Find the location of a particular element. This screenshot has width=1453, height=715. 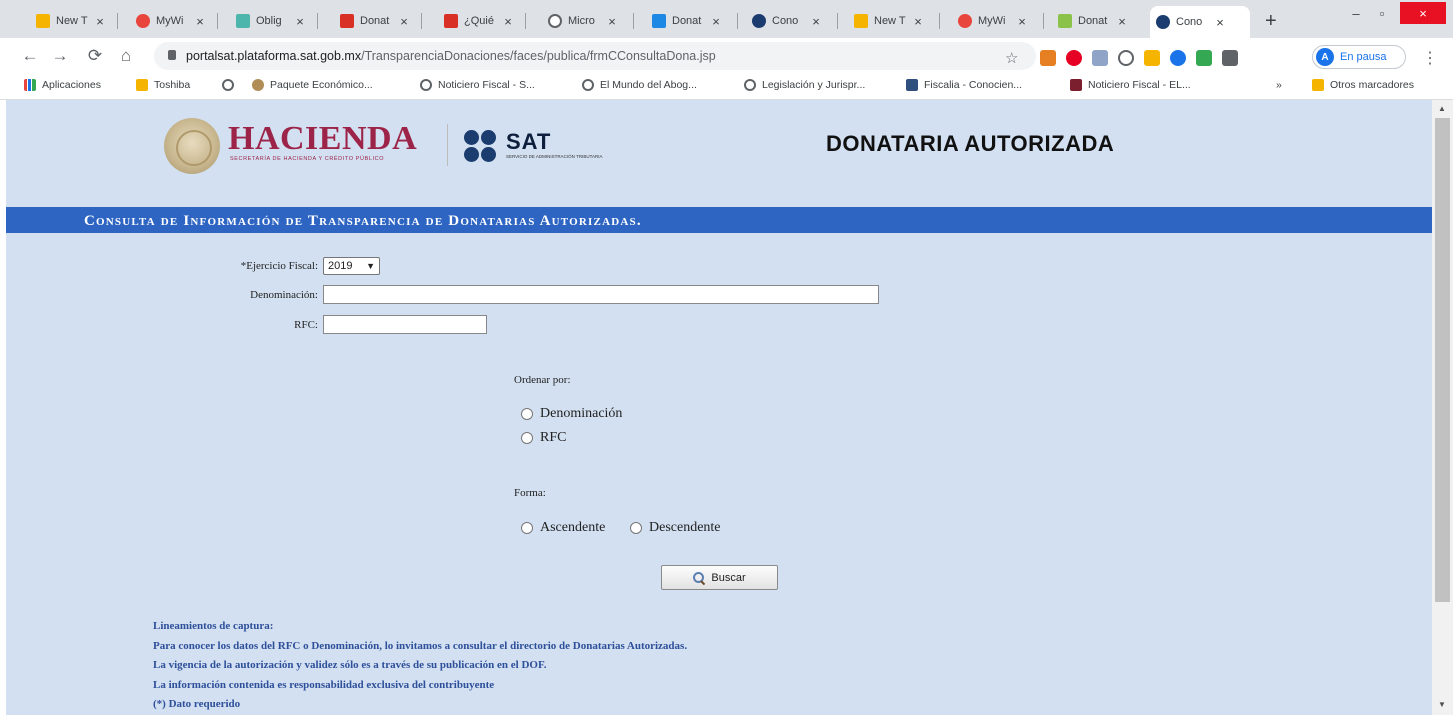

page-title: DONATARIA AUTORIZADA is located at coordinates (970, 143).